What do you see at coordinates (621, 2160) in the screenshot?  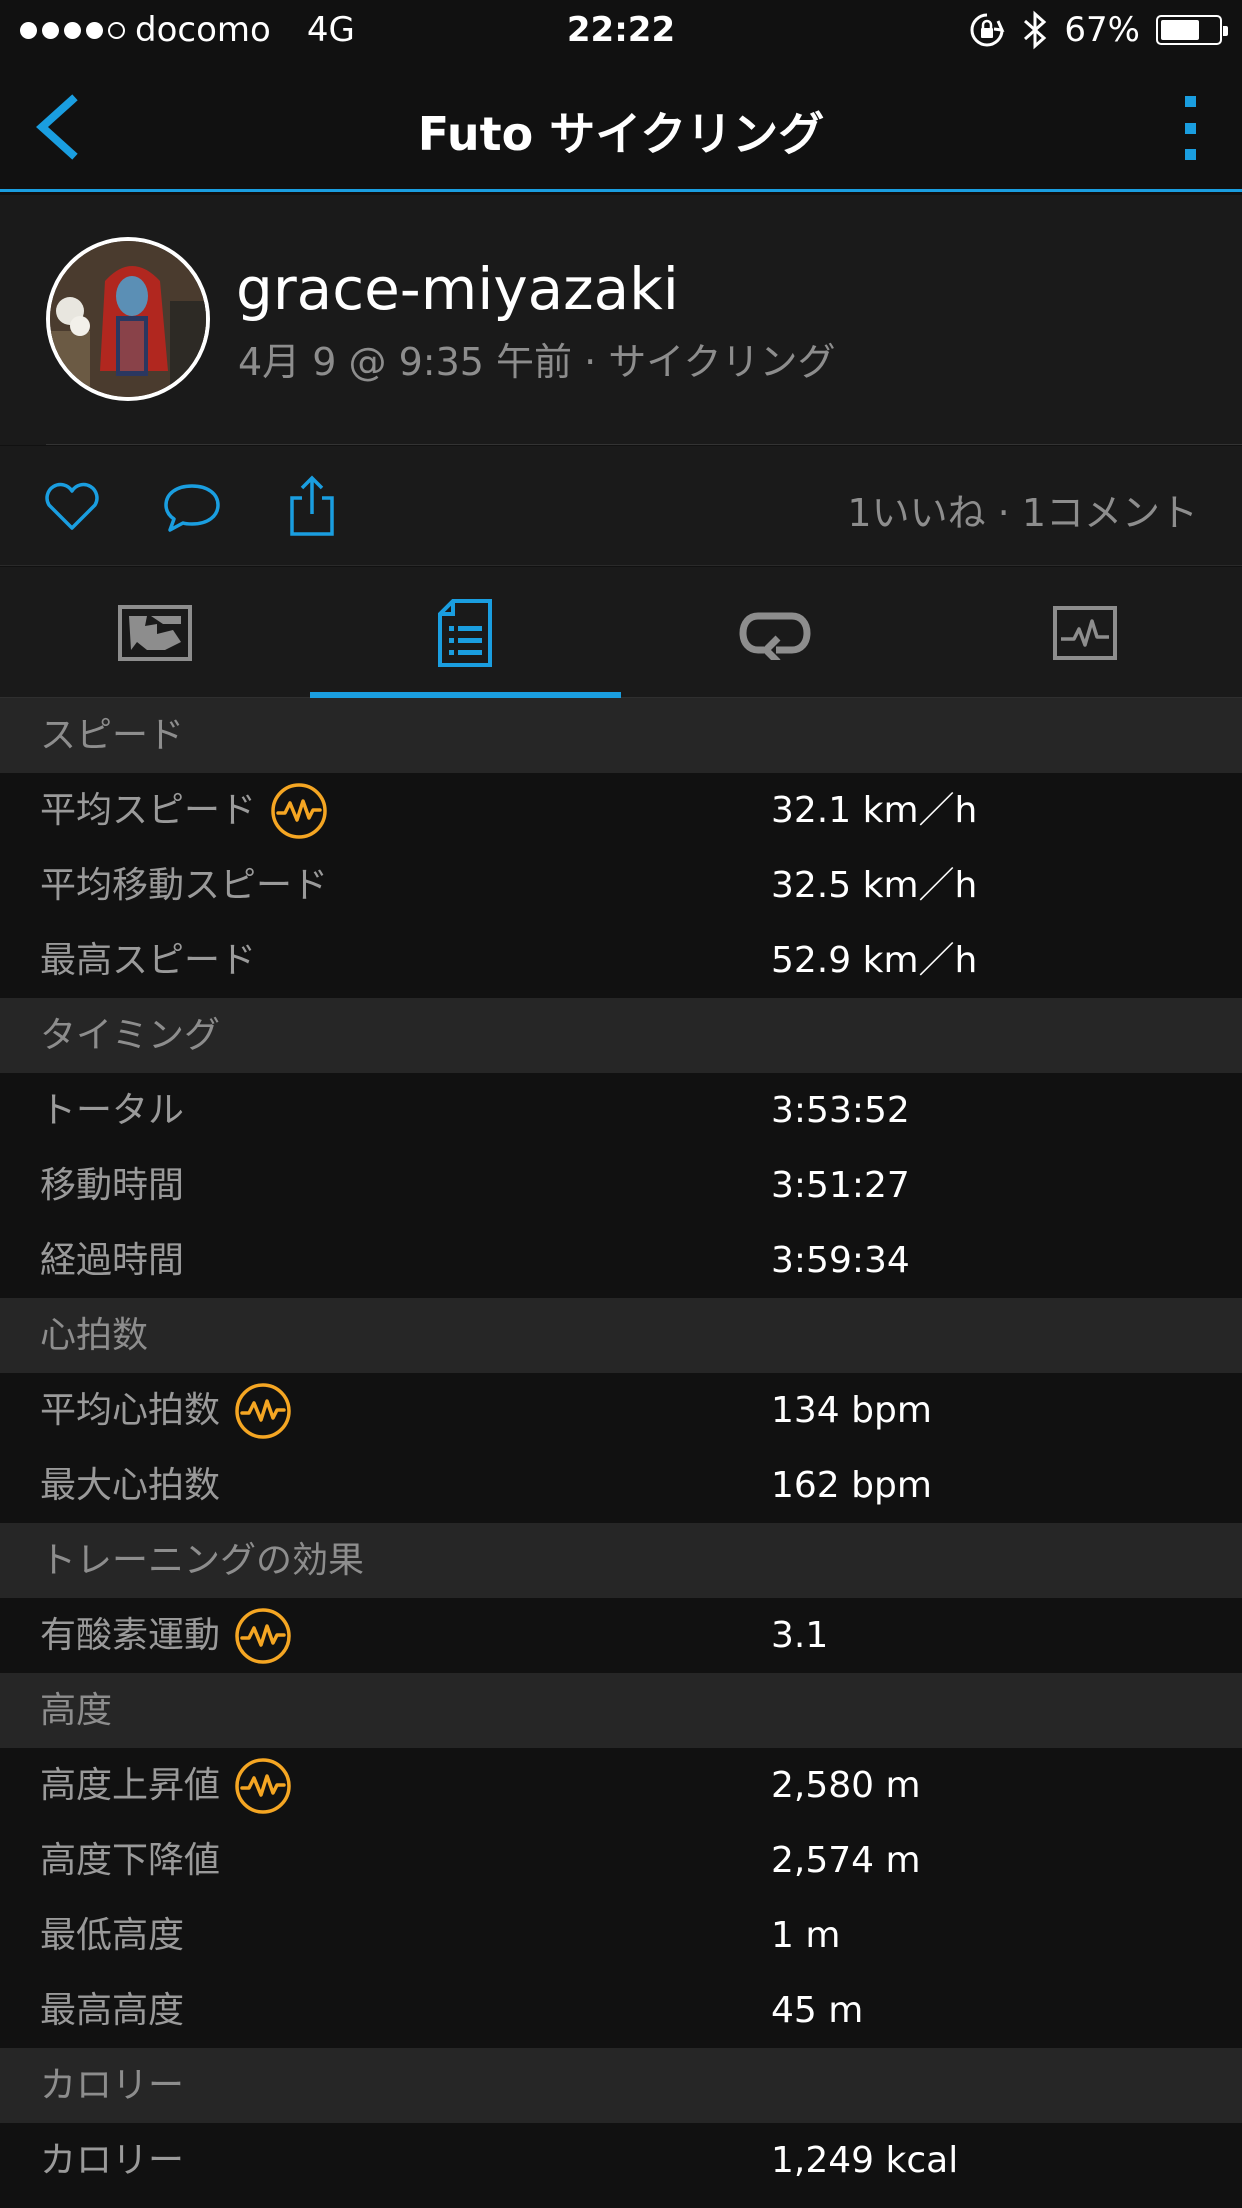 I see `stat-row: カロリー 1,249 kcal` at bounding box center [621, 2160].